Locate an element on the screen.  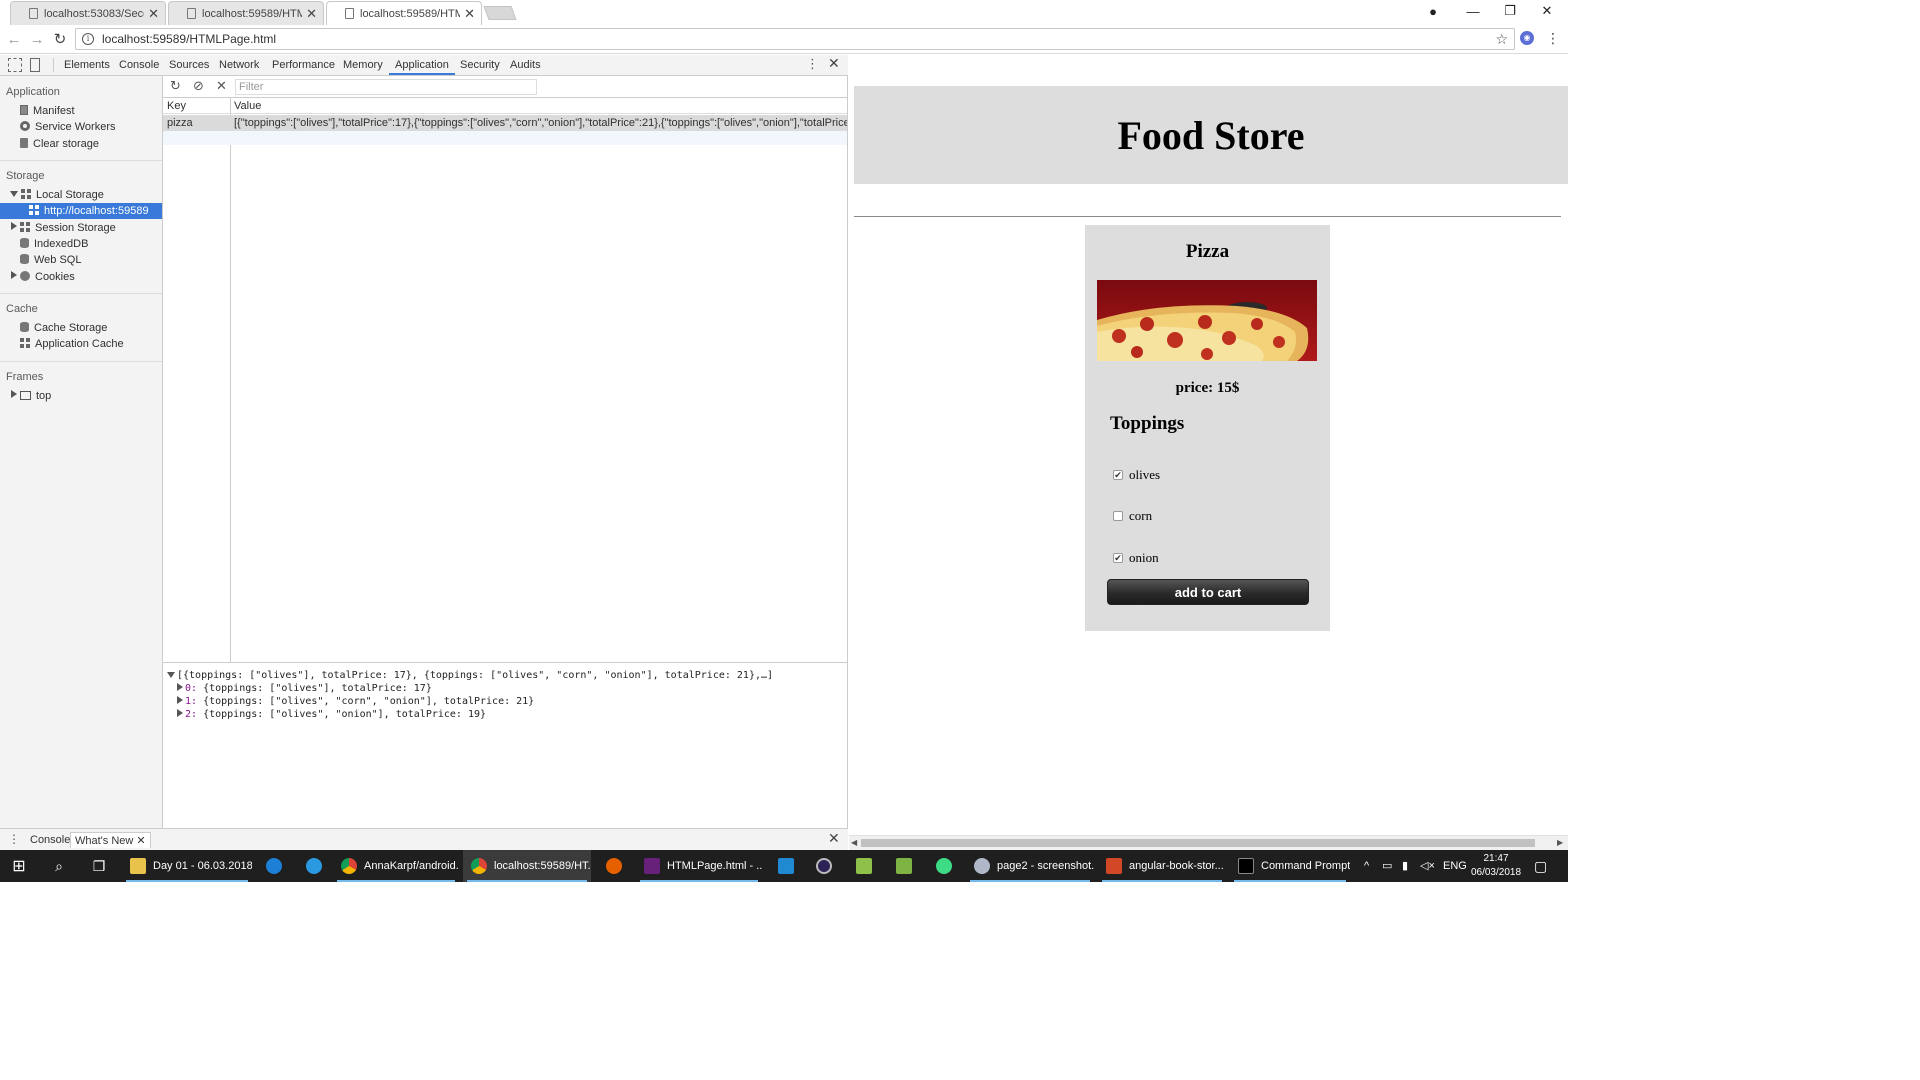
drawer-tab-whats-new: What's New ✕ is located at coordinates (110, 840).